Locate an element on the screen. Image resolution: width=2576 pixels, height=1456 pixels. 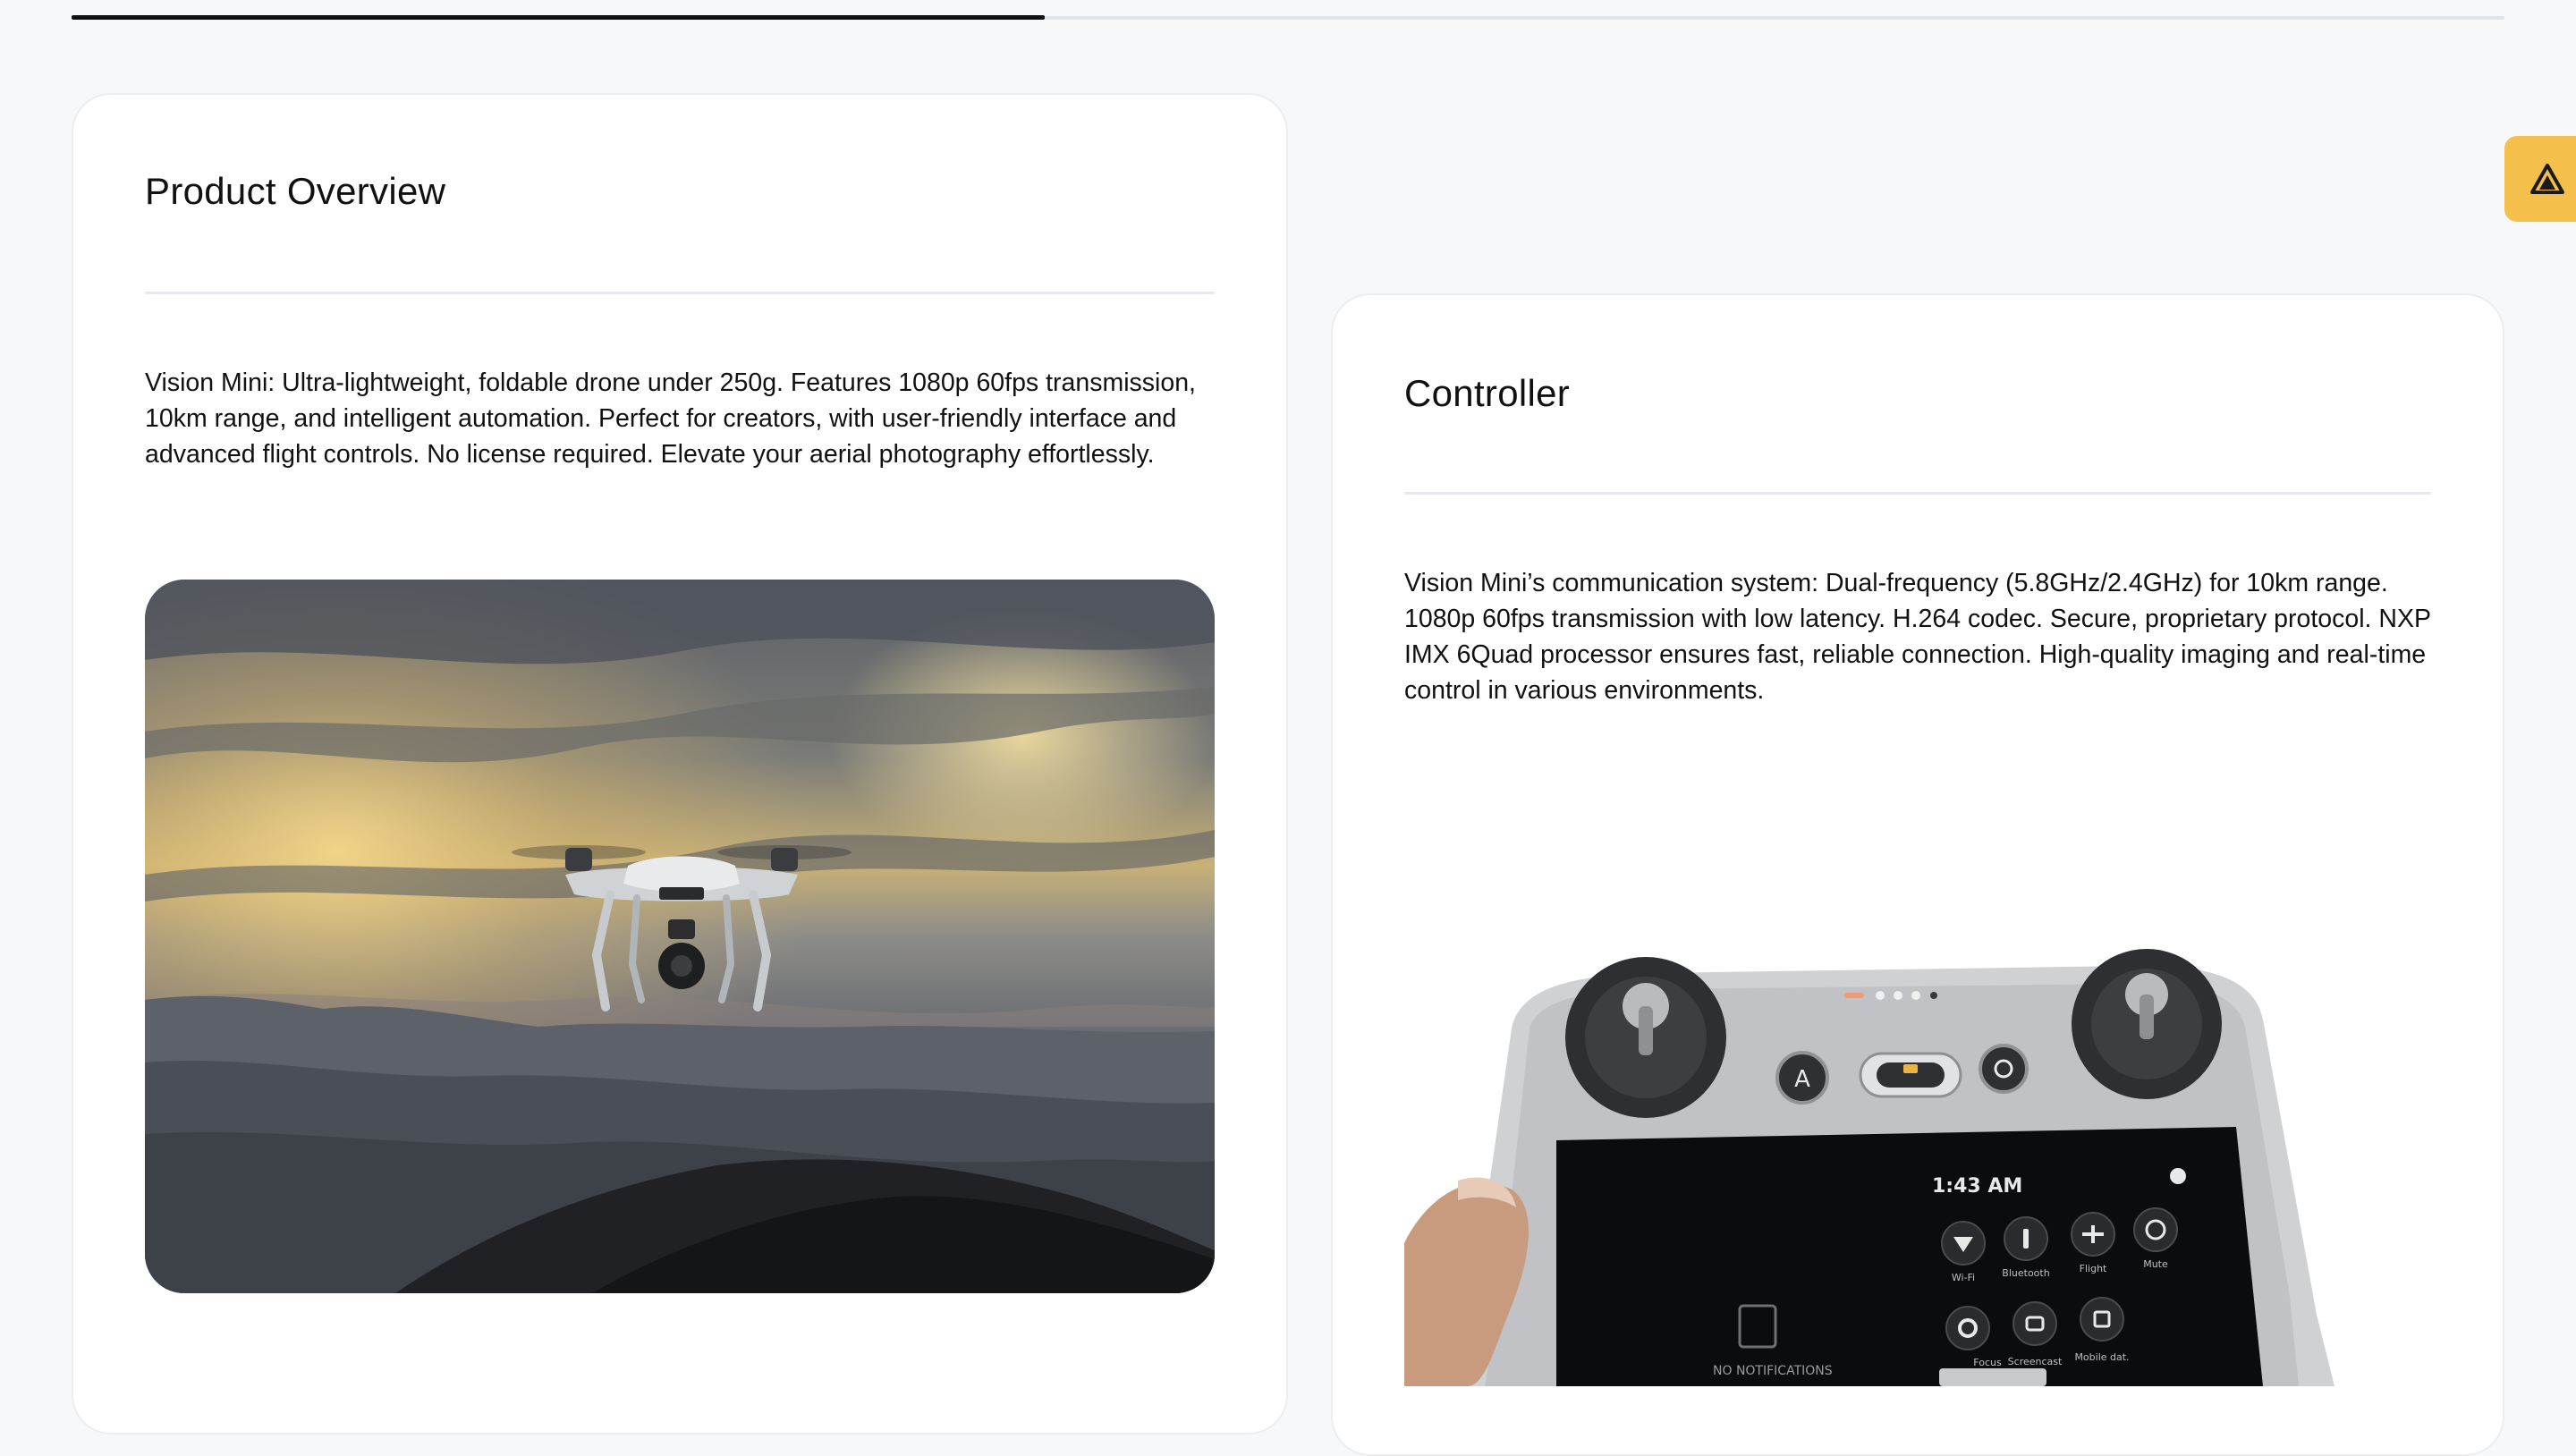
screen-label-bluetooth: Bluetooth is located at coordinates (2025, 1273).